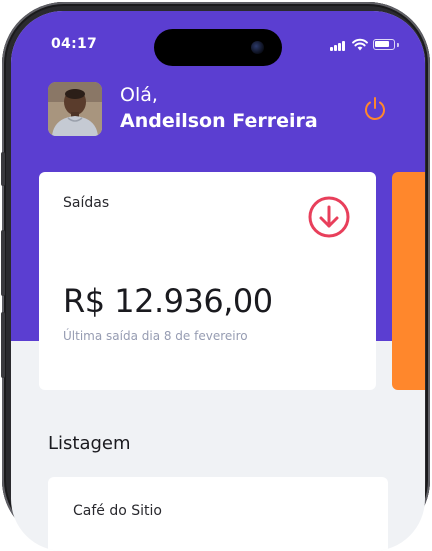 The height and width of the screenshot is (551, 432). What do you see at coordinates (3, 169) in the screenshot?
I see `side-button-mute` at bounding box center [3, 169].